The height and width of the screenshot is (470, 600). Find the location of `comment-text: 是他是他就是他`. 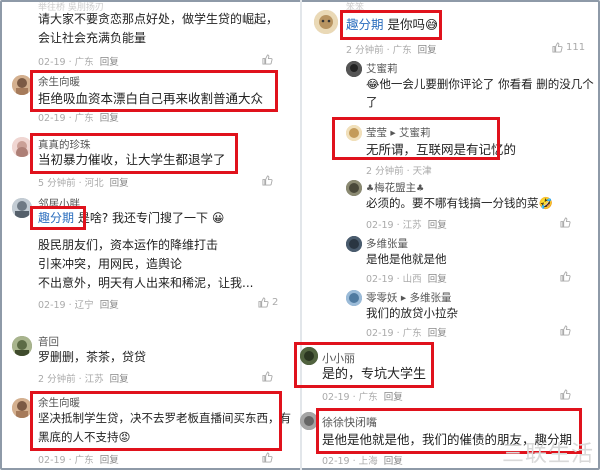

comment-text: 是他是他就是他 is located at coordinates (406, 259).